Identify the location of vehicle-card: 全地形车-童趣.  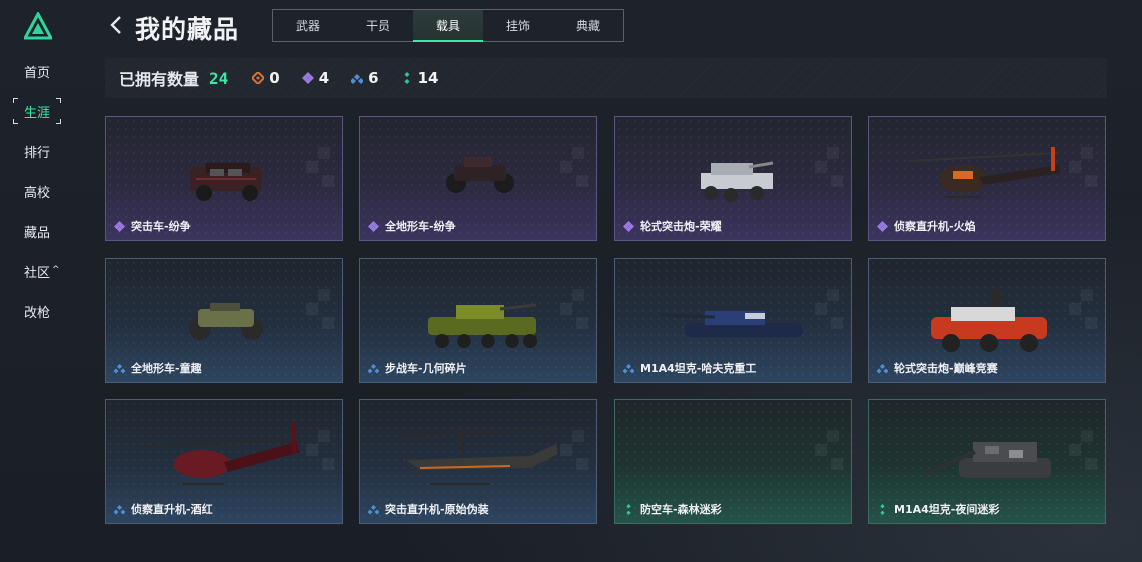
(224, 320).